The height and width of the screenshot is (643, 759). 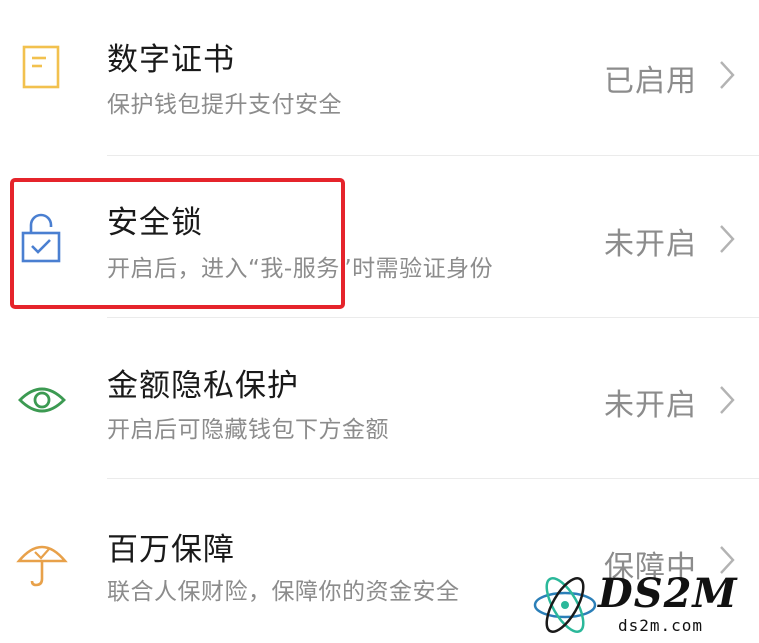 I want to click on umbrella-icon, so click(x=42, y=563).